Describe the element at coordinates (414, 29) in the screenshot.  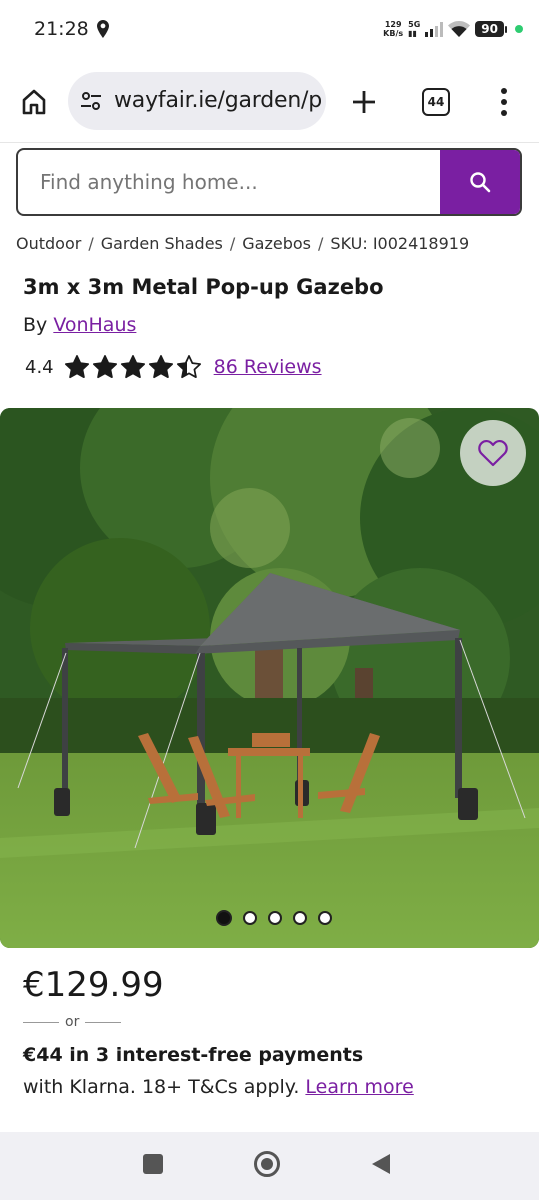
I see `network-type: 5G ▮▮` at that location.